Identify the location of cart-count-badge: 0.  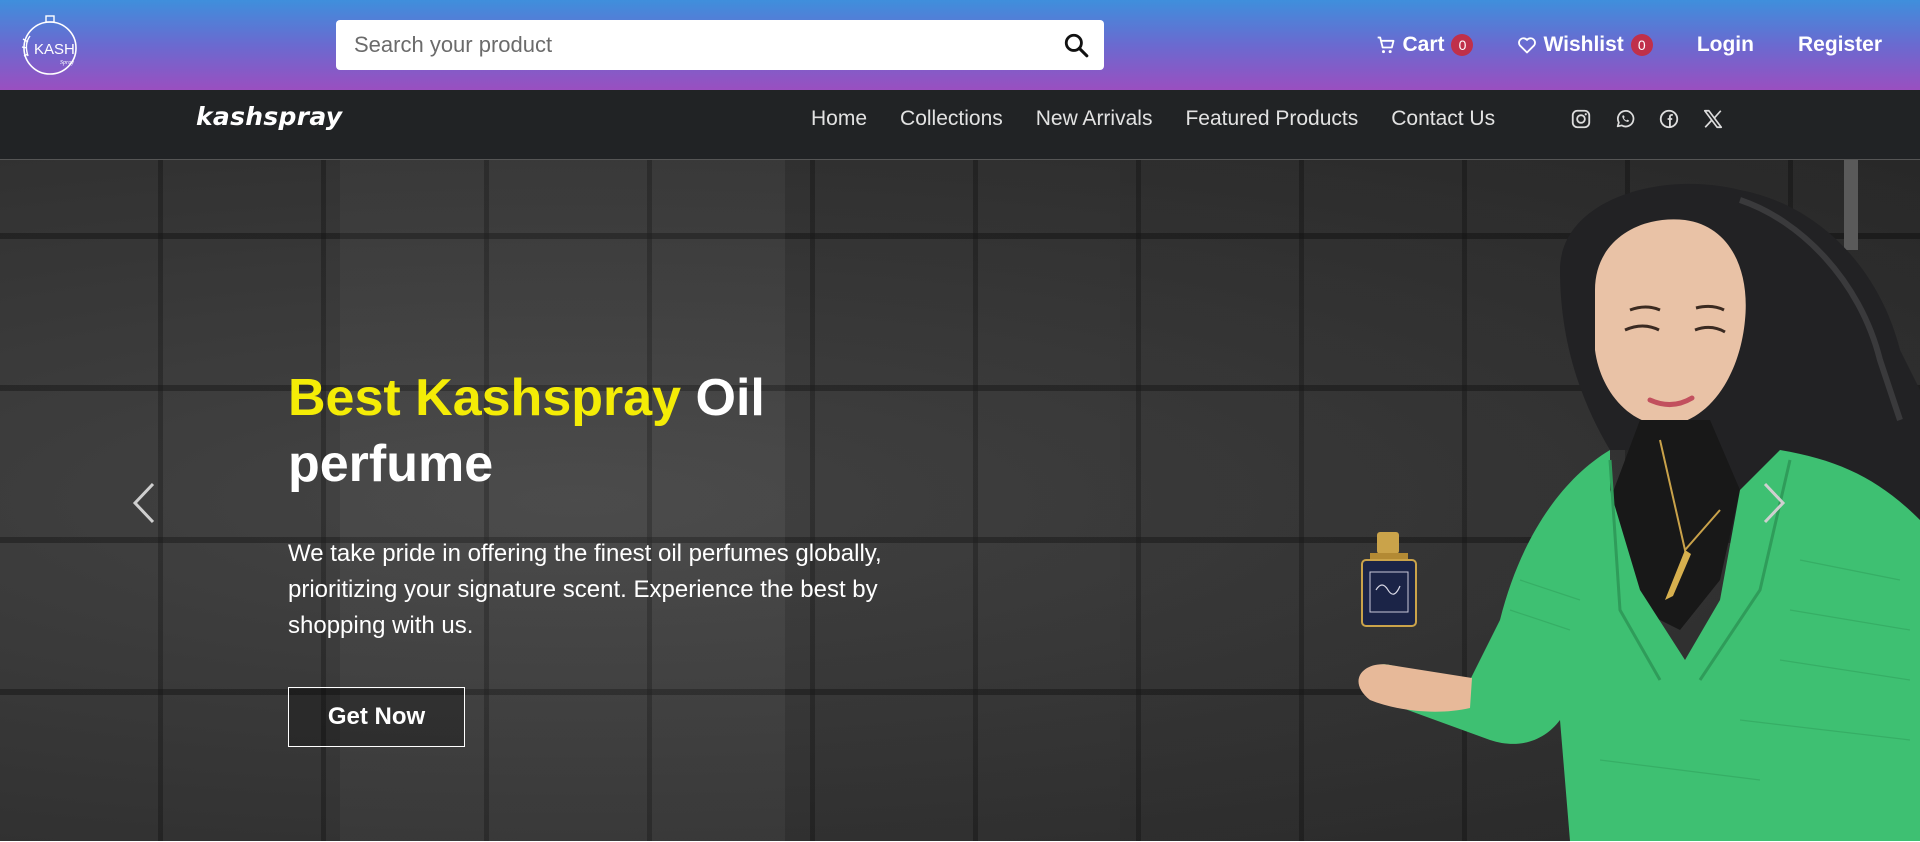
(1462, 45).